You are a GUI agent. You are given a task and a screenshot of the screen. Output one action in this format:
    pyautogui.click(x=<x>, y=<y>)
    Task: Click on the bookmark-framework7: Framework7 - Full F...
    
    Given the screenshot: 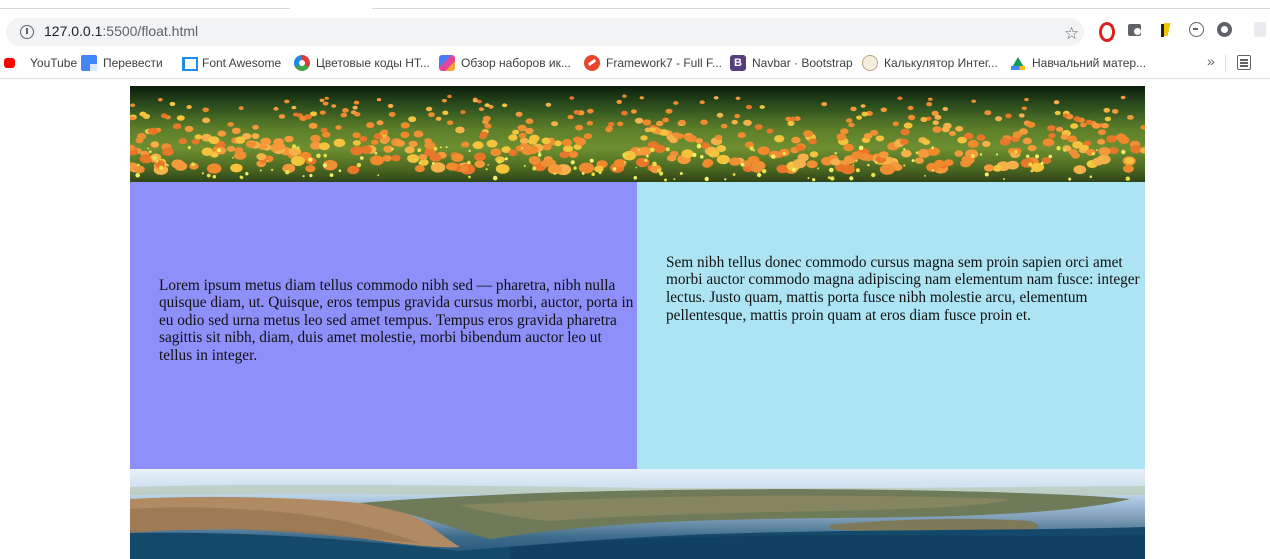 What is the action you would take?
    pyautogui.click(x=653, y=63)
    